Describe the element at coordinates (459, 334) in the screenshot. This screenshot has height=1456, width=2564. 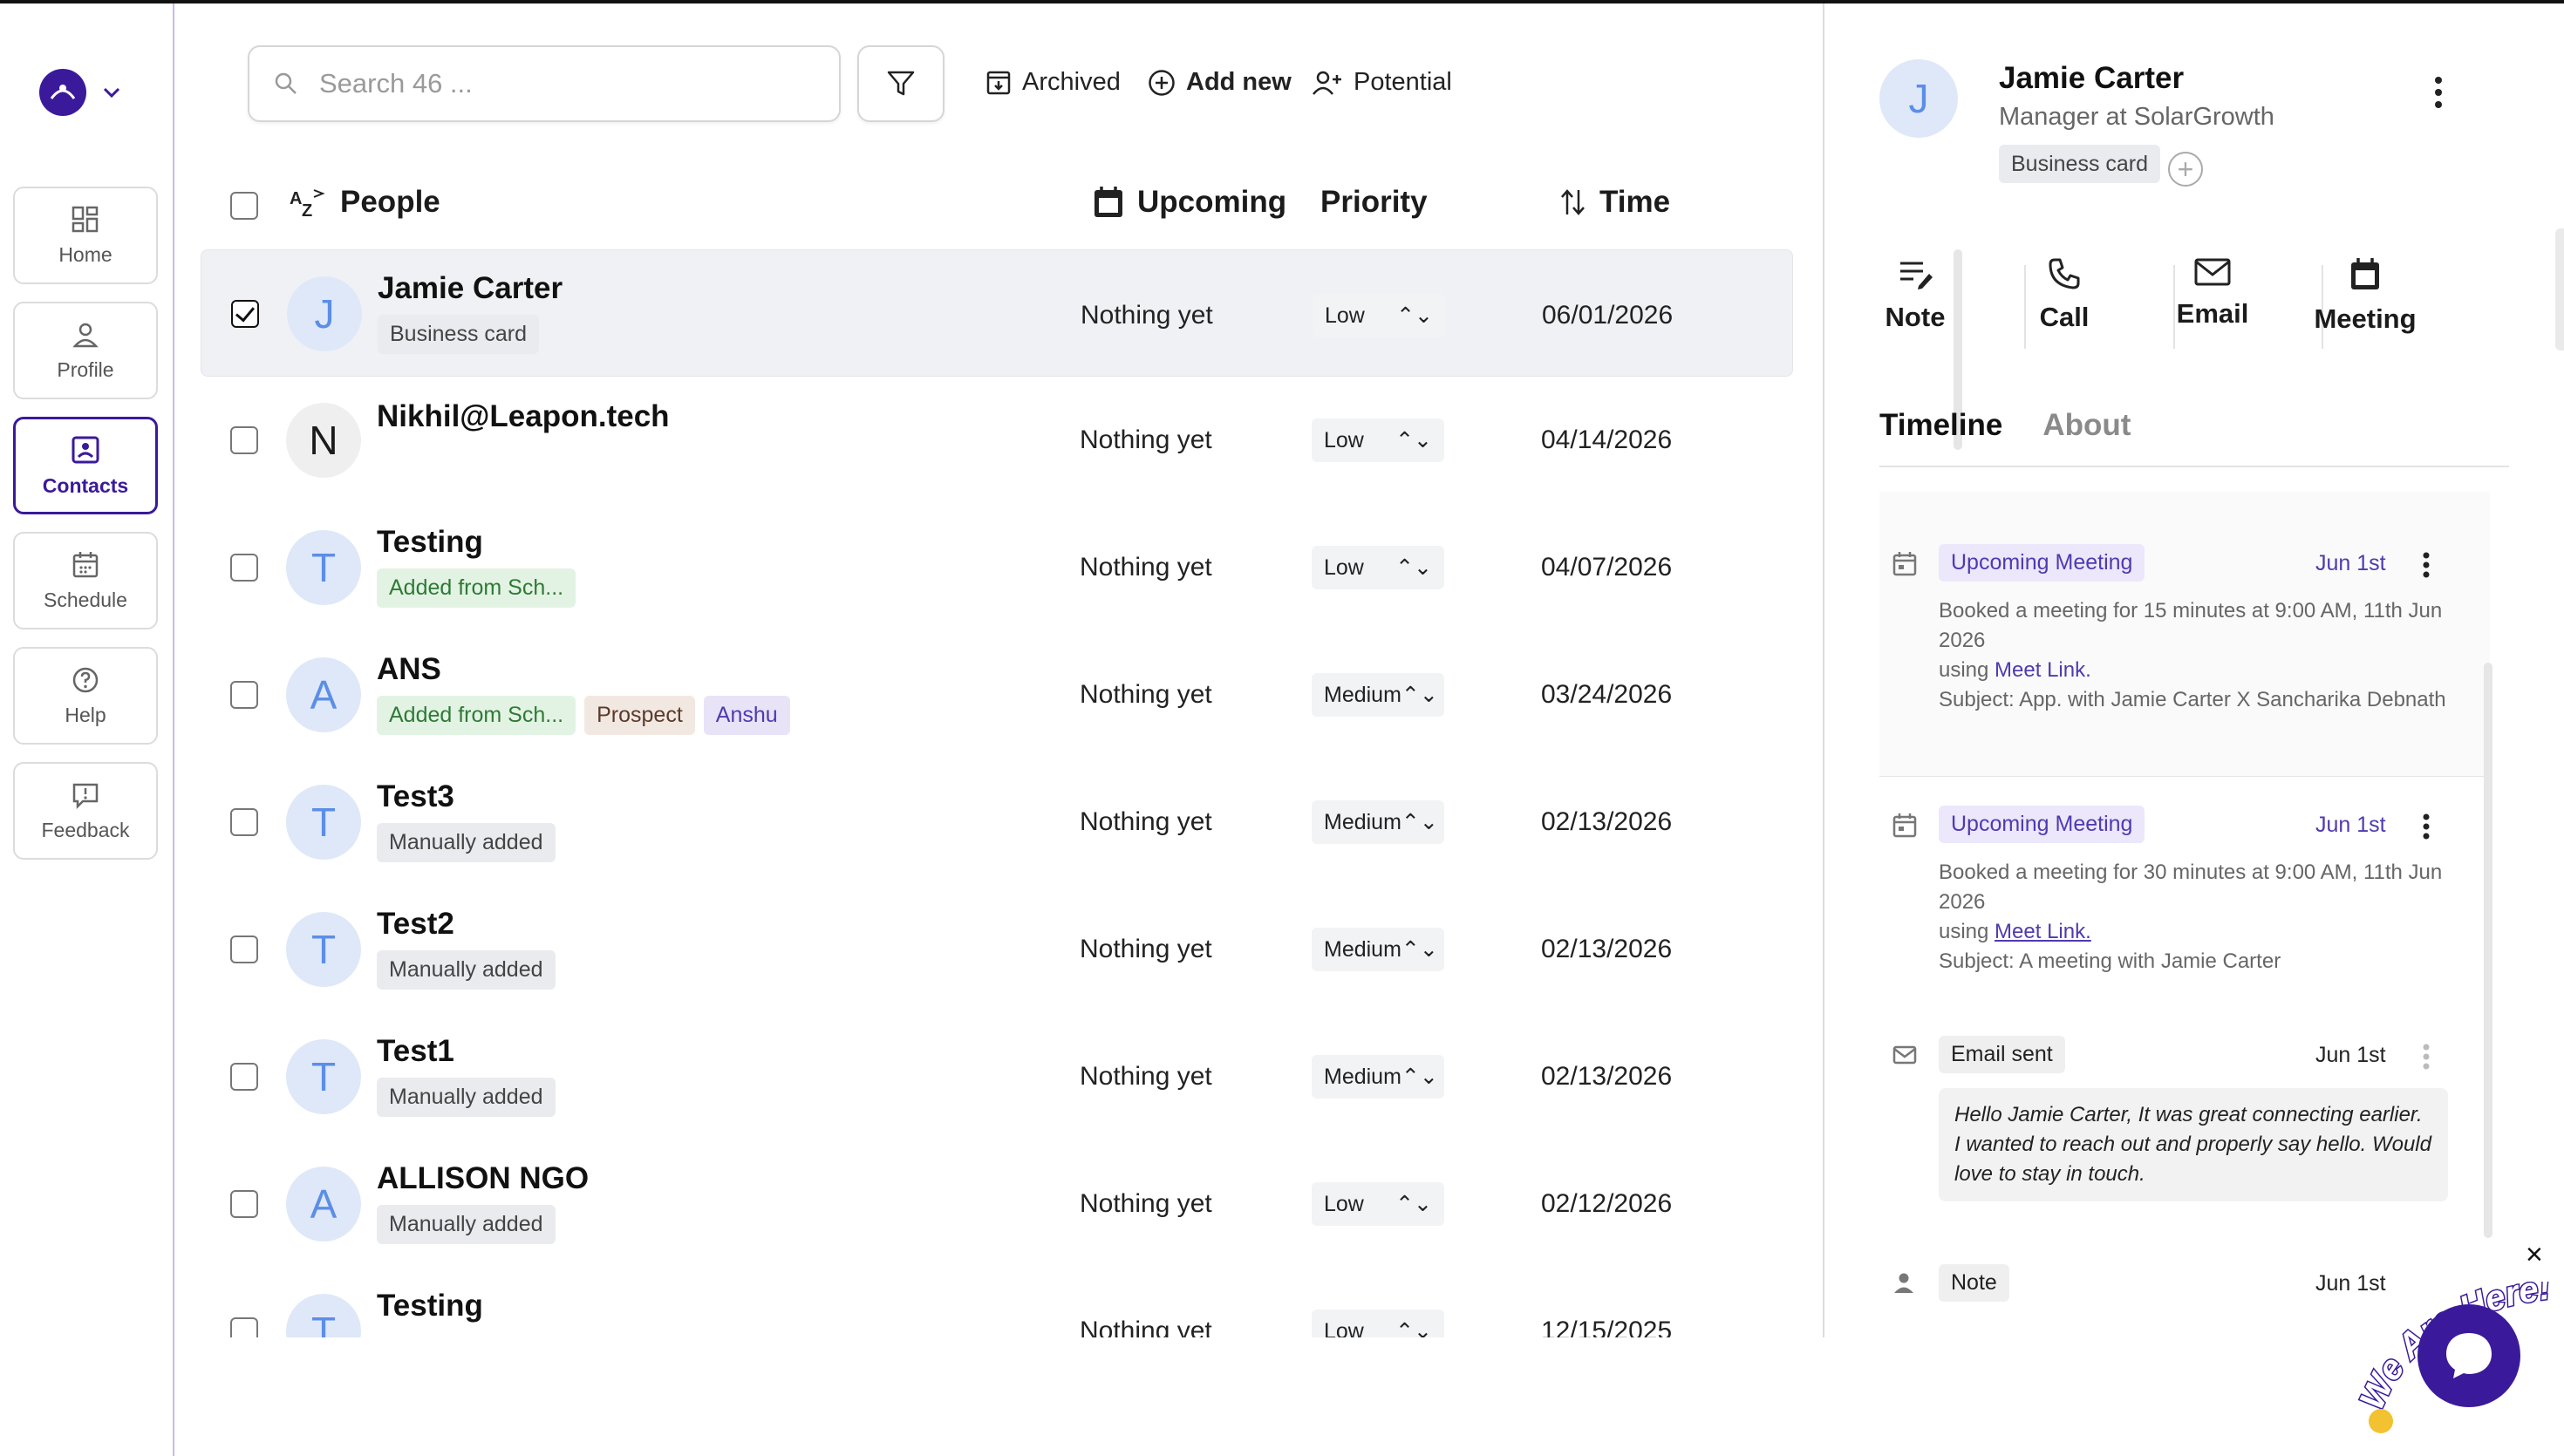
I see `contact-tag: Business card` at that location.